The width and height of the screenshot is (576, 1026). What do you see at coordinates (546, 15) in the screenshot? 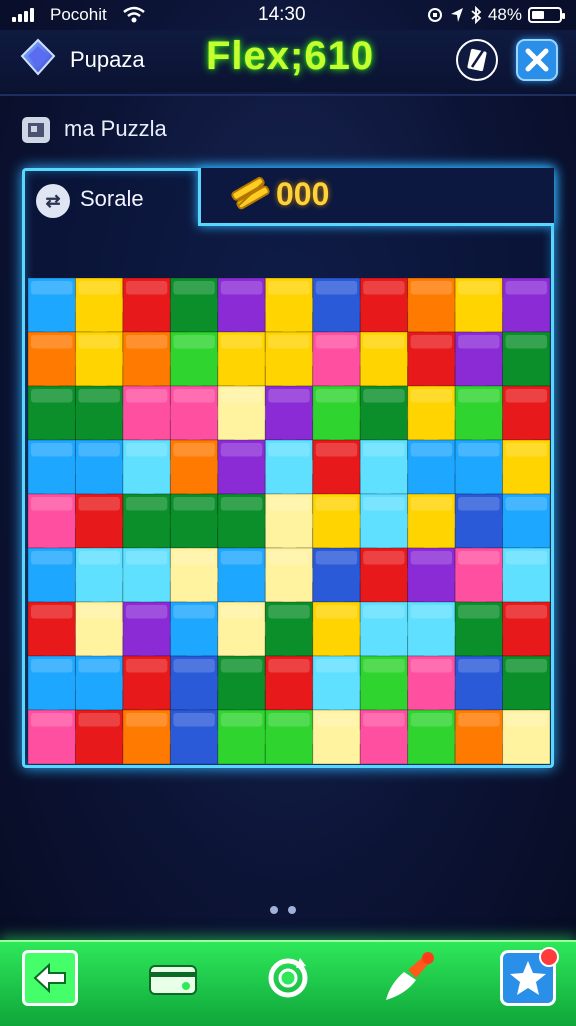
I see `battery-icon` at bounding box center [546, 15].